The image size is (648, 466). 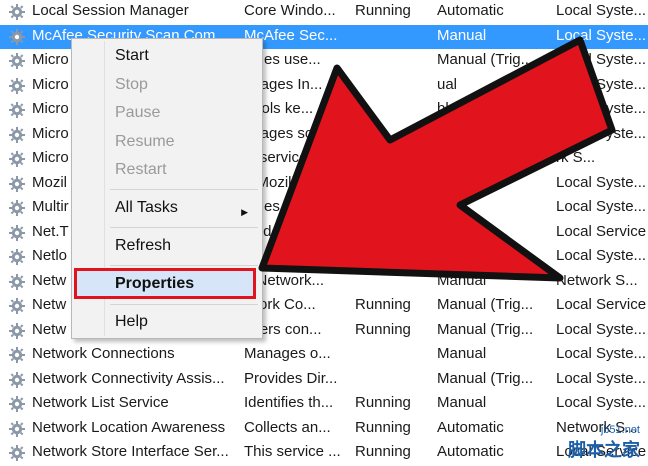 I want to click on watermark: jb51.net 脚本之家, so click(x=604, y=443).